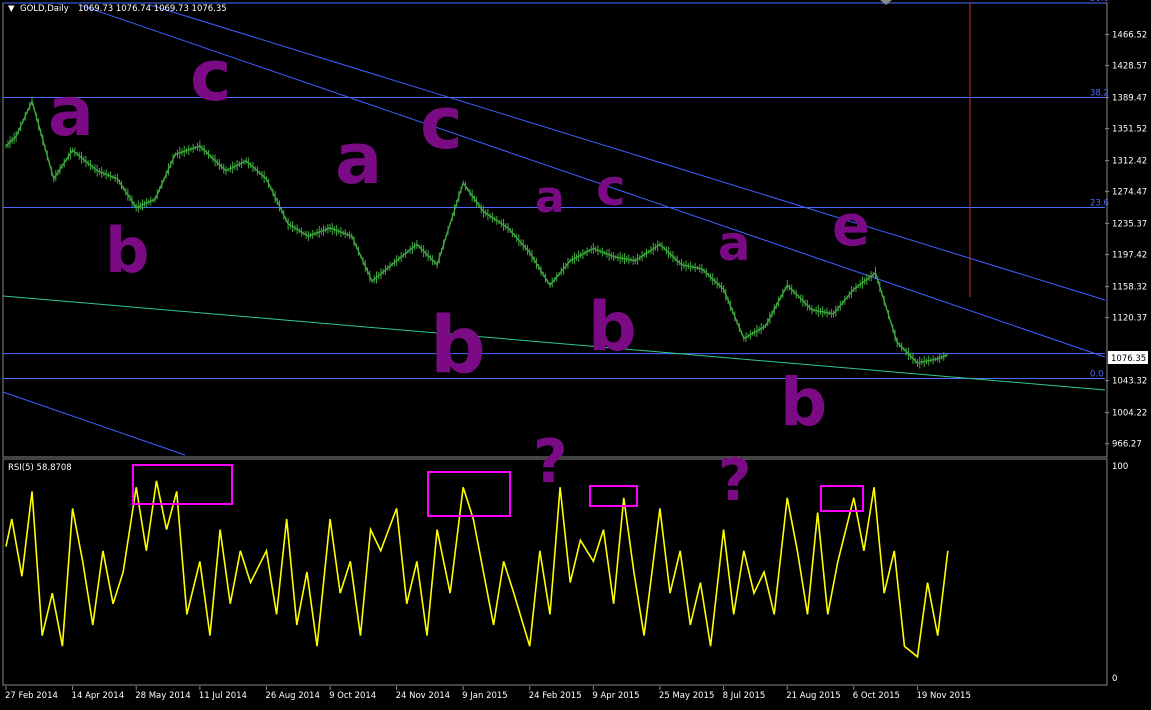 This screenshot has width=1151, height=710. What do you see at coordinates (686, 696) in the screenshot?
I see `time-tick-label: 25 May 2015` at bounding box center [686, 696].